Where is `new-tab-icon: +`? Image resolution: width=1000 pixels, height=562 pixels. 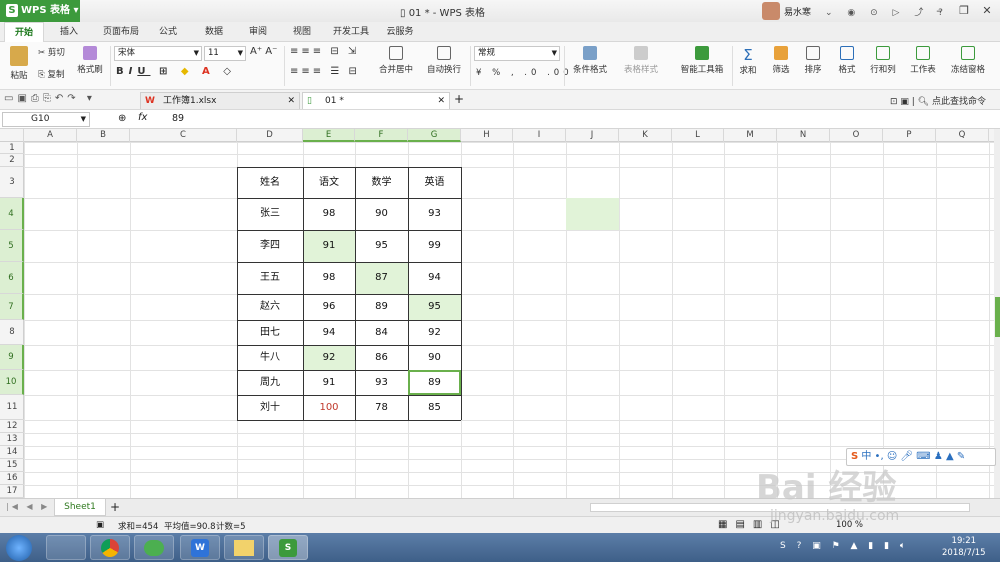
new-tab-icon: + is located at coordinates (459, 99).